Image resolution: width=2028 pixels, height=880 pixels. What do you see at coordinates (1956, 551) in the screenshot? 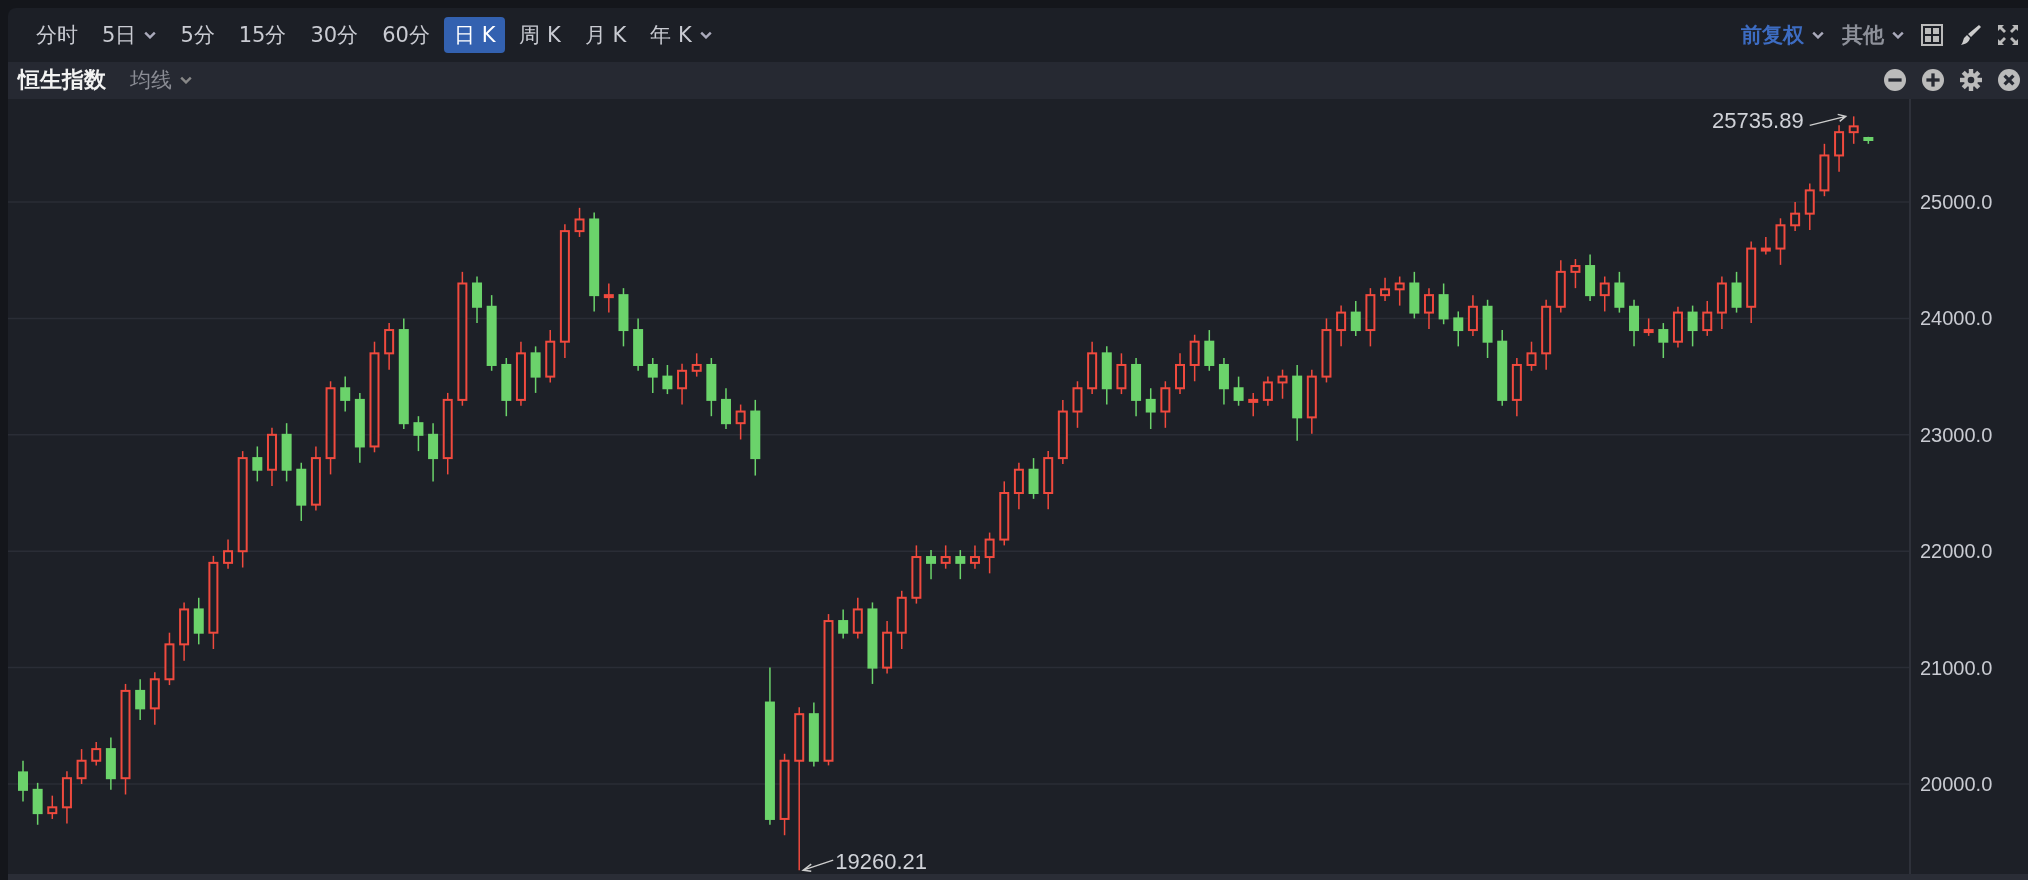
I see `y-axis-label: 22000.0` at bounding box center [1956, 551].